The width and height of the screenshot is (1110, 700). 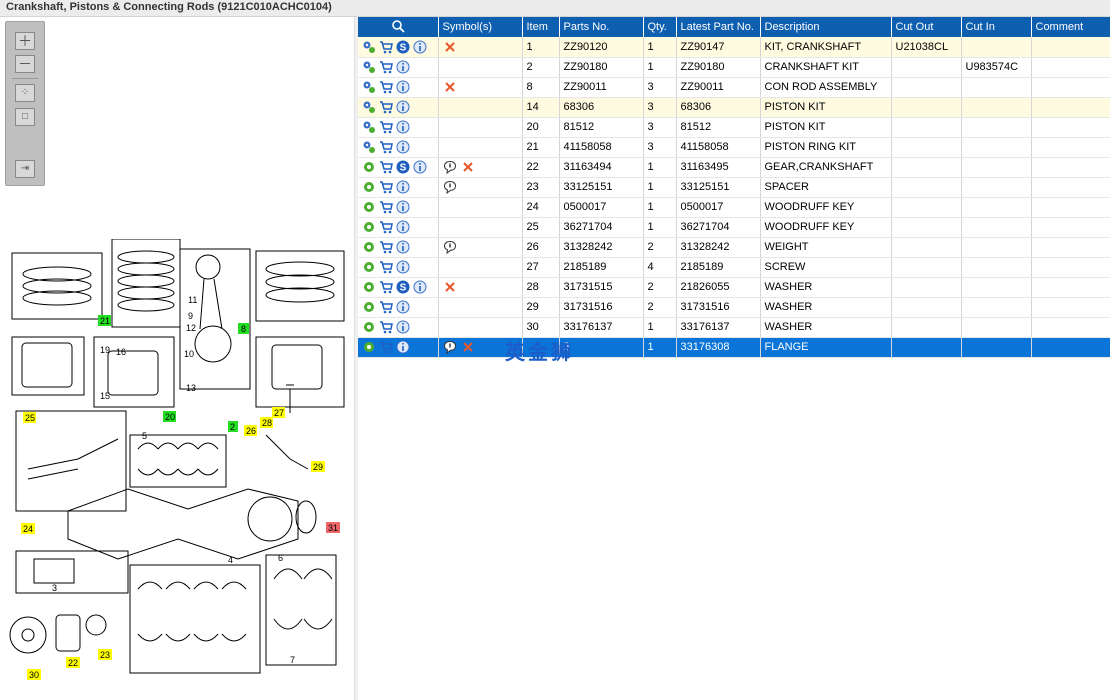 What do you see at coordinates (734, 127) in the screenshot?
I see `table-row: 20 81512 3 81512 PISTON KIT` at bounding box center [734, 127].